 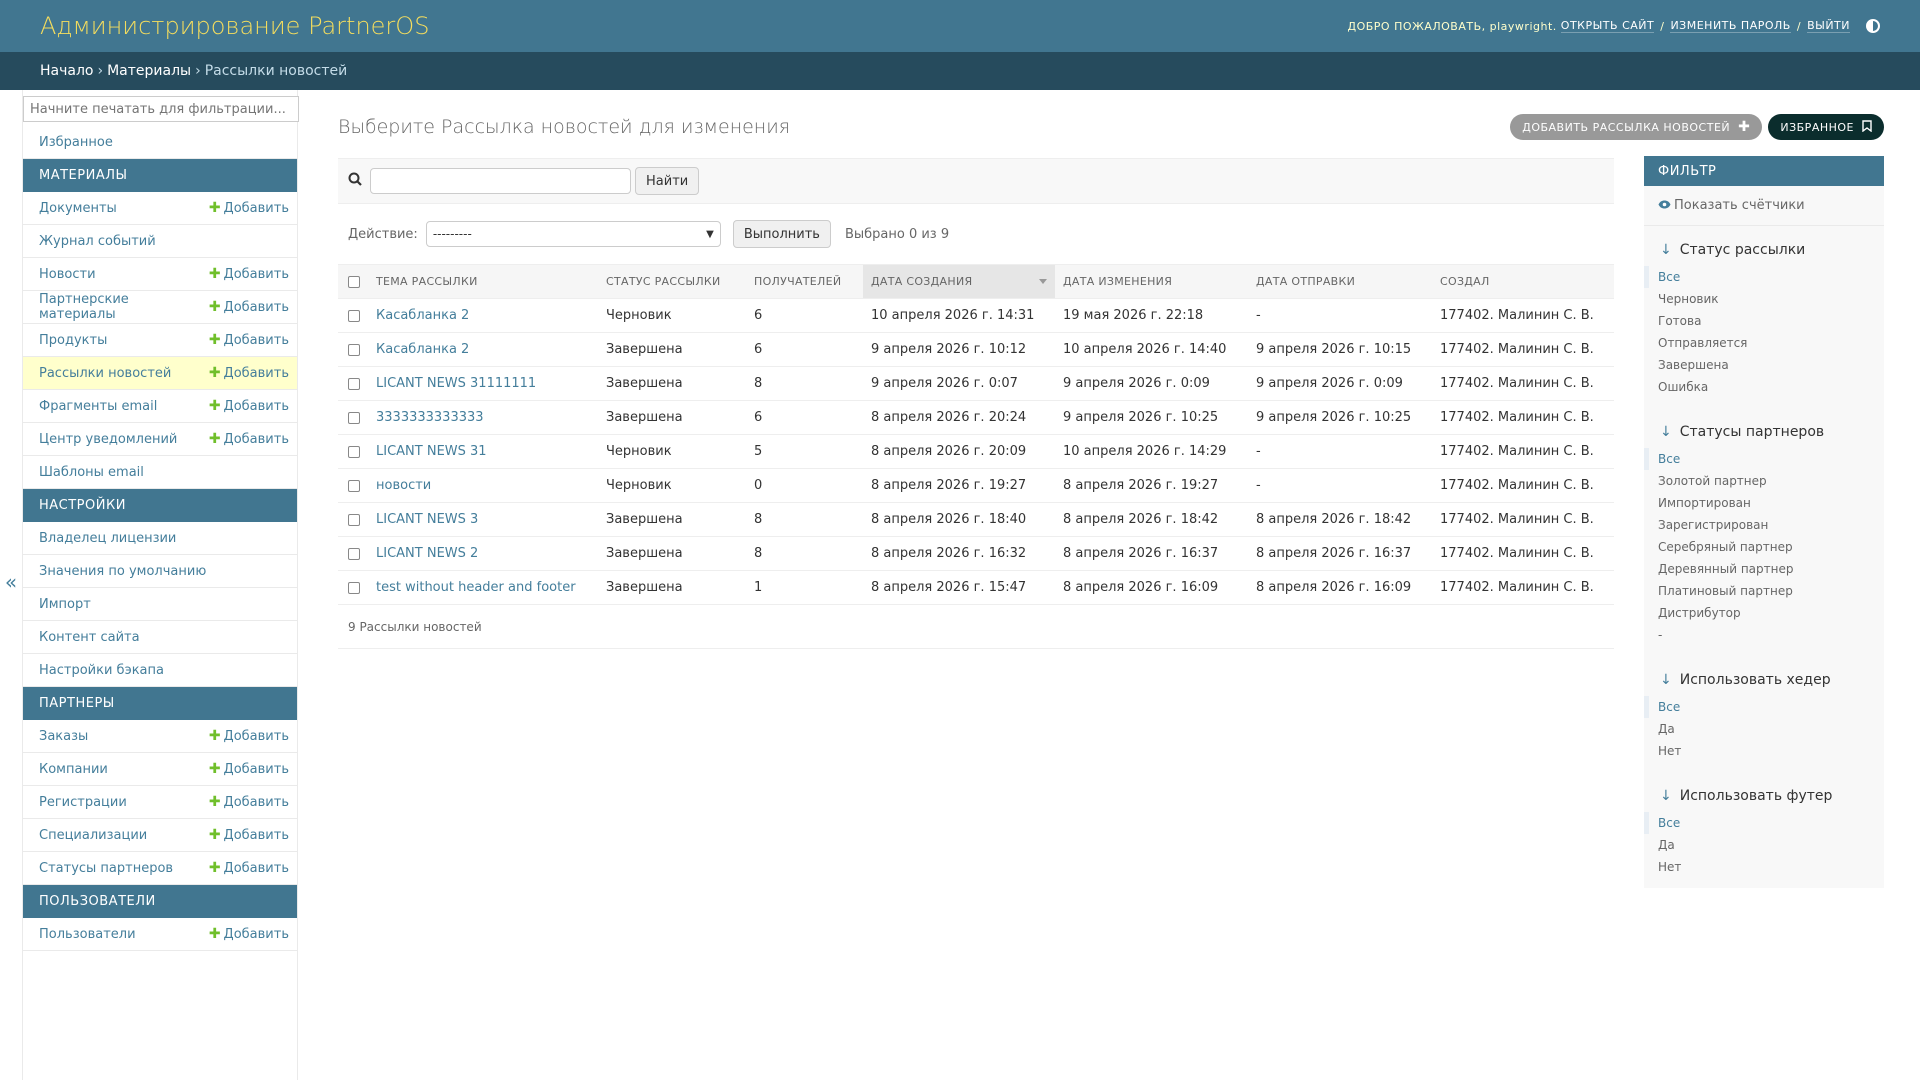 What do you see at coordinates (73, 340) in the screenshot?
I see `sidebar-item-label: Продукты` at bounding box center [73, 340].